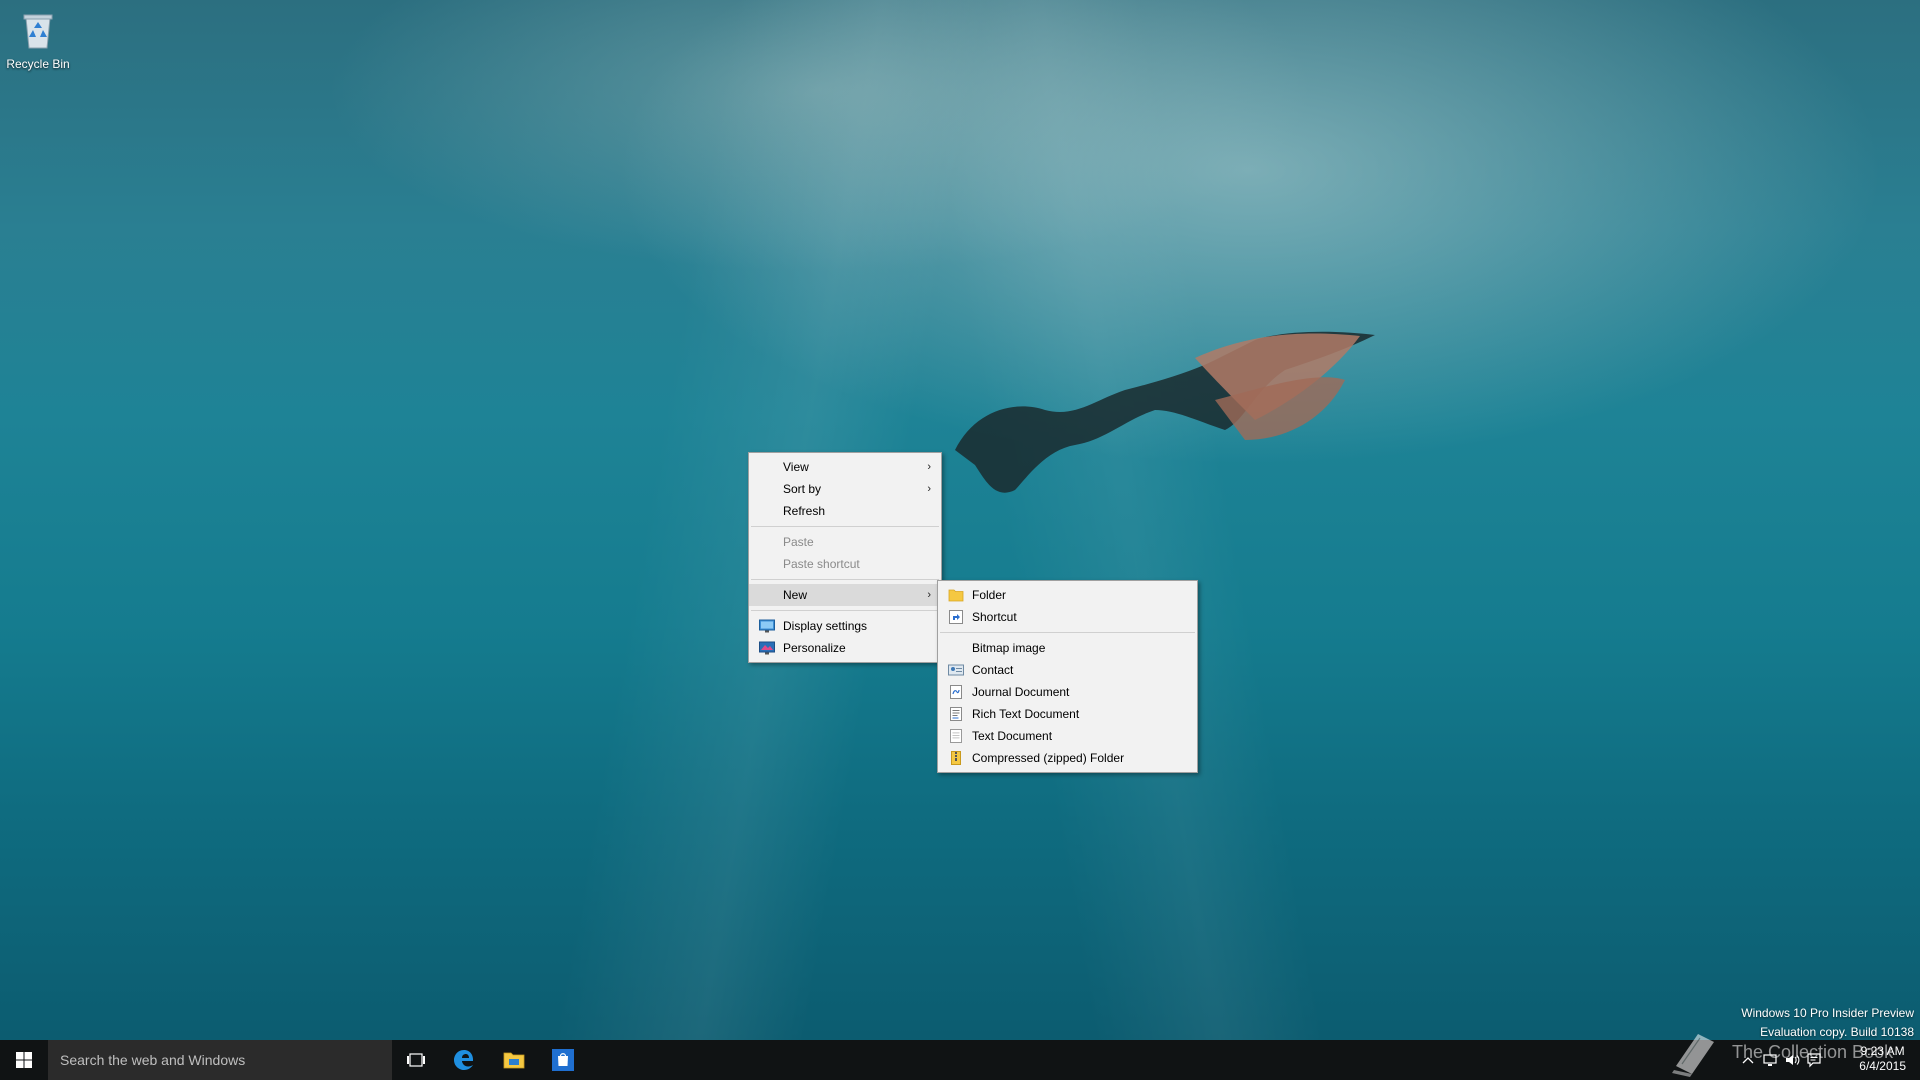 The height and width of the screenshot is (1080, 1920). I want to click on watermark-line-1: Windows 10 Pro Insider Preview, so click(1827, 1013).